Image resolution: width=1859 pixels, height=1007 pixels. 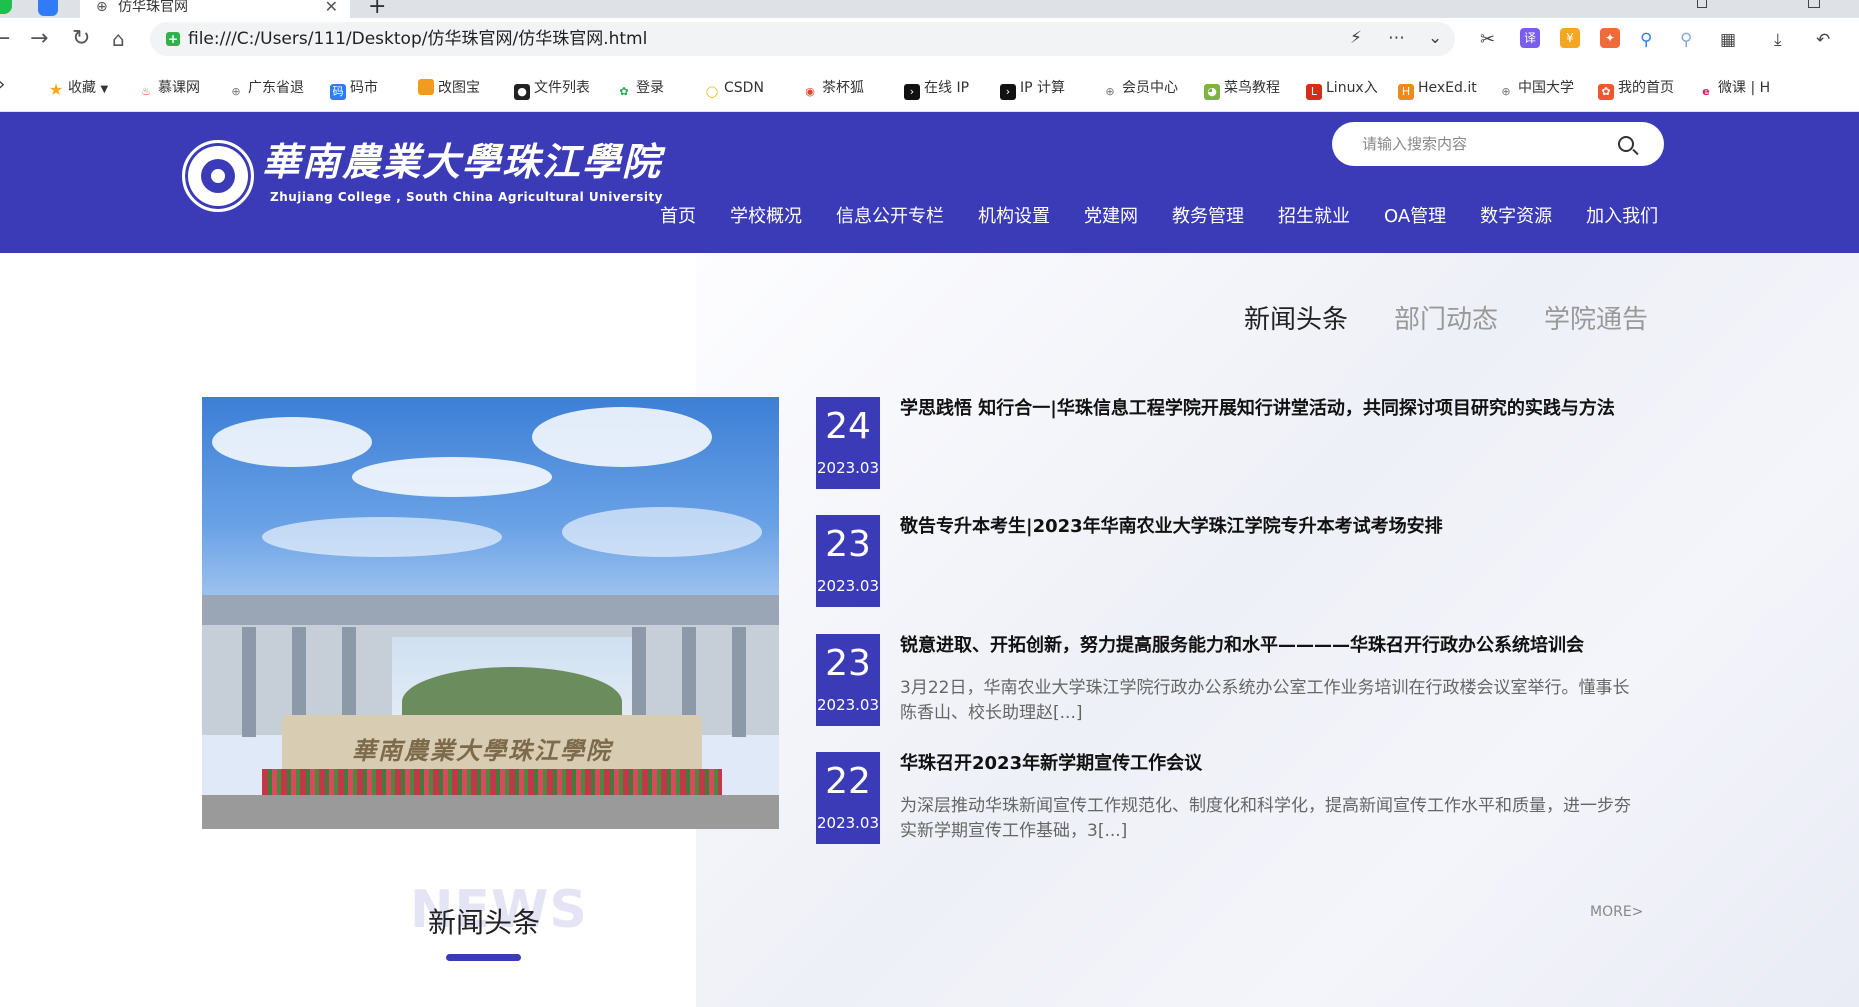 What do you see at coordinates (482, 750) in the screenshot?
I see `gate-stone-inscription: 華南農業大學珠江學院` at bounding box center [482, 750].